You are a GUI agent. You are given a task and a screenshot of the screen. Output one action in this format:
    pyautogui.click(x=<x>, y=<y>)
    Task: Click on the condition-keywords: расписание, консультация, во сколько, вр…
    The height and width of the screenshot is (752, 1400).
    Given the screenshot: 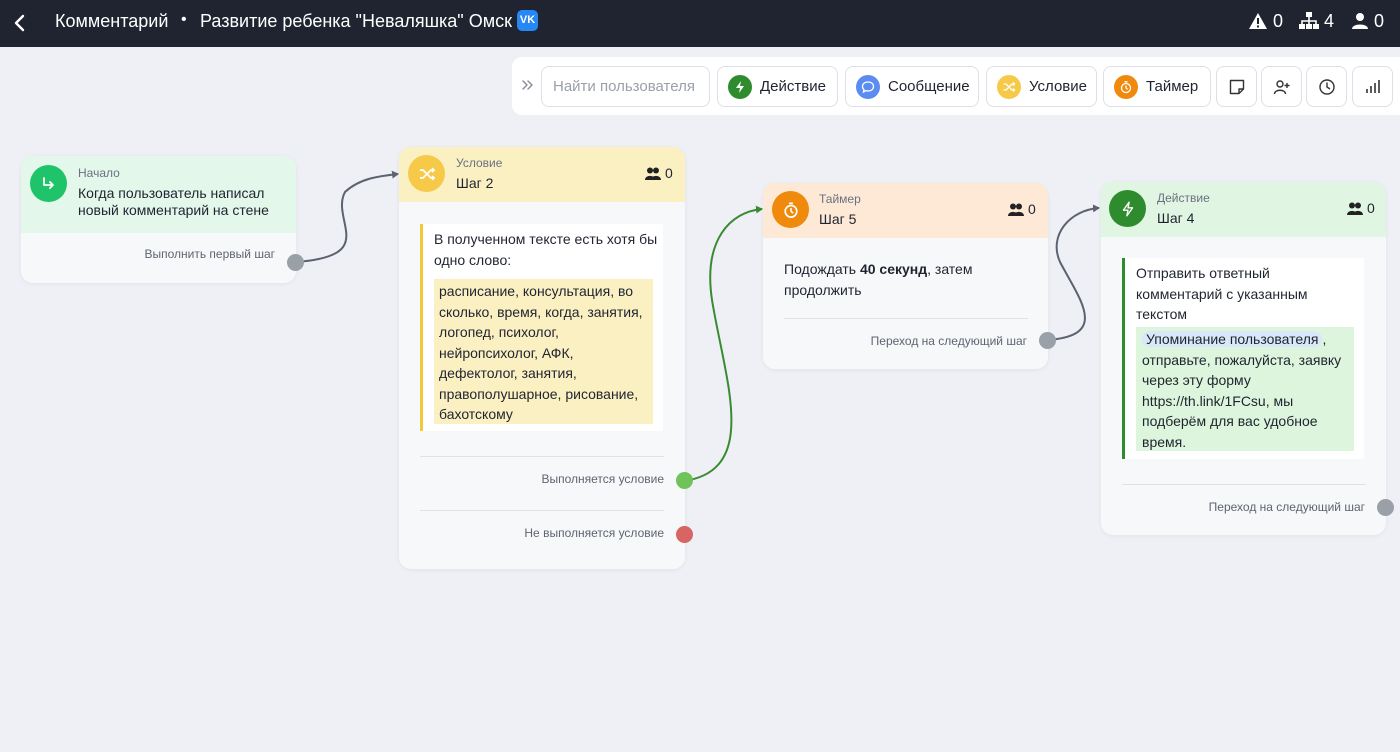 What is the action you would take?
    pyautogui.click(x=543, y=351)
    